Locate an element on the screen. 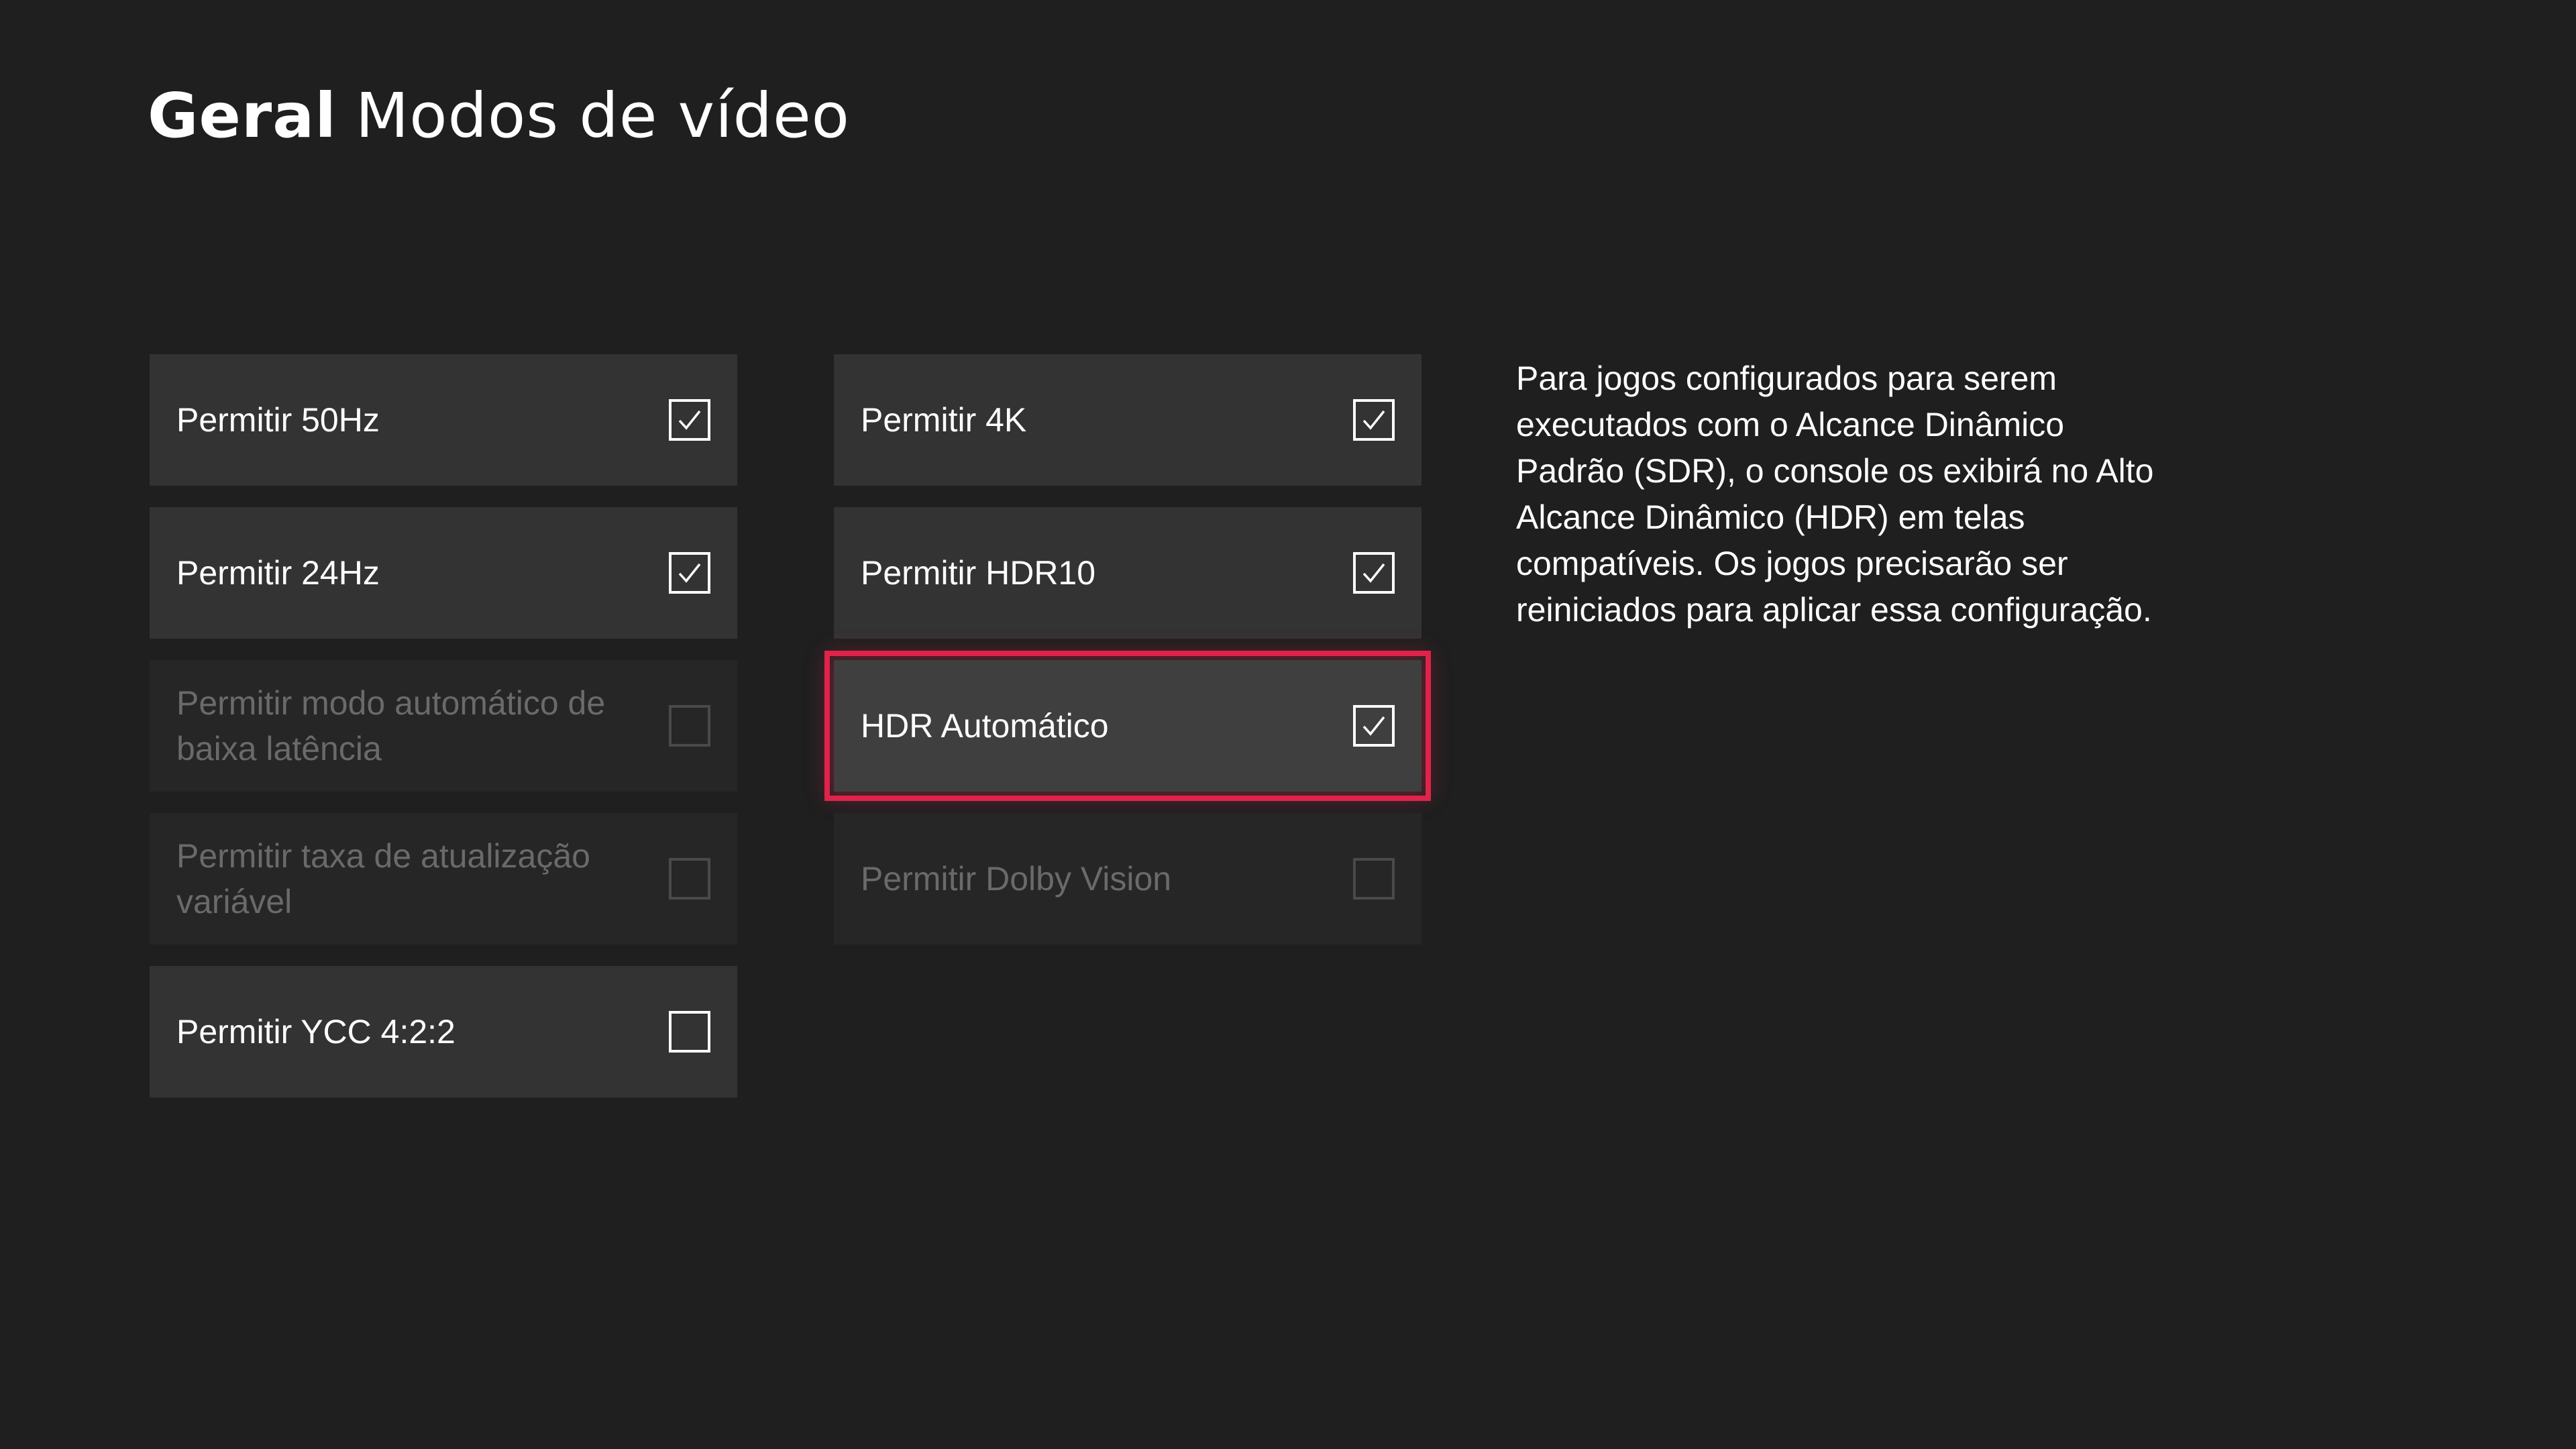 This screenshot has width=2576, height=1449. option-allow-hdr10: Permitir HDR10 is located at coordinates (1127, 573).